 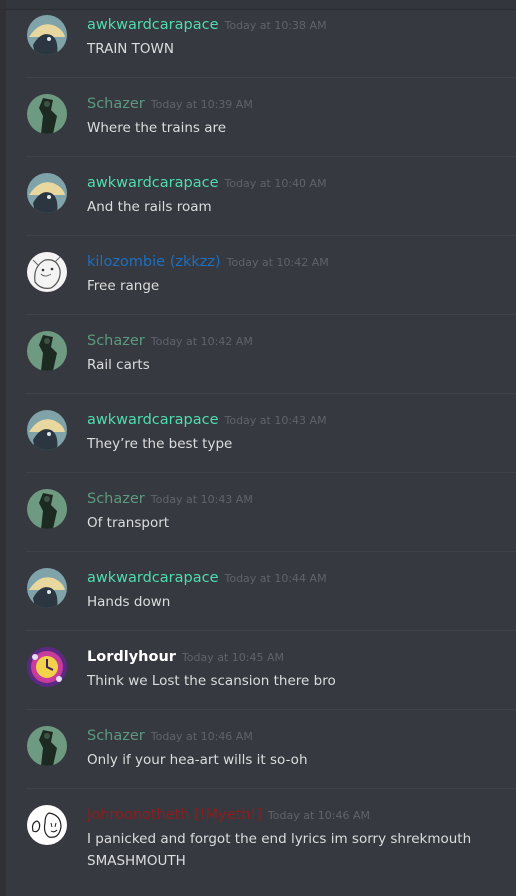 I want to click on author-label: Johroonotheth [!Myeth!], so click(x=174, y=815).